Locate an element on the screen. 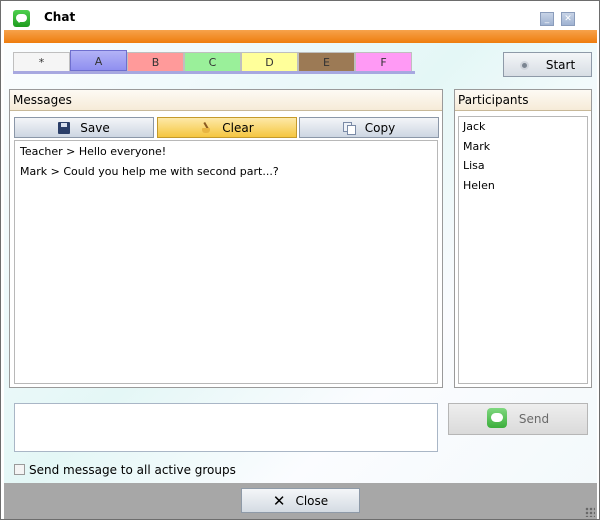 The height and width of the screenshot is (520, 600). all-groups-option: Send message to all active groups is located at coordinates (125, 471).